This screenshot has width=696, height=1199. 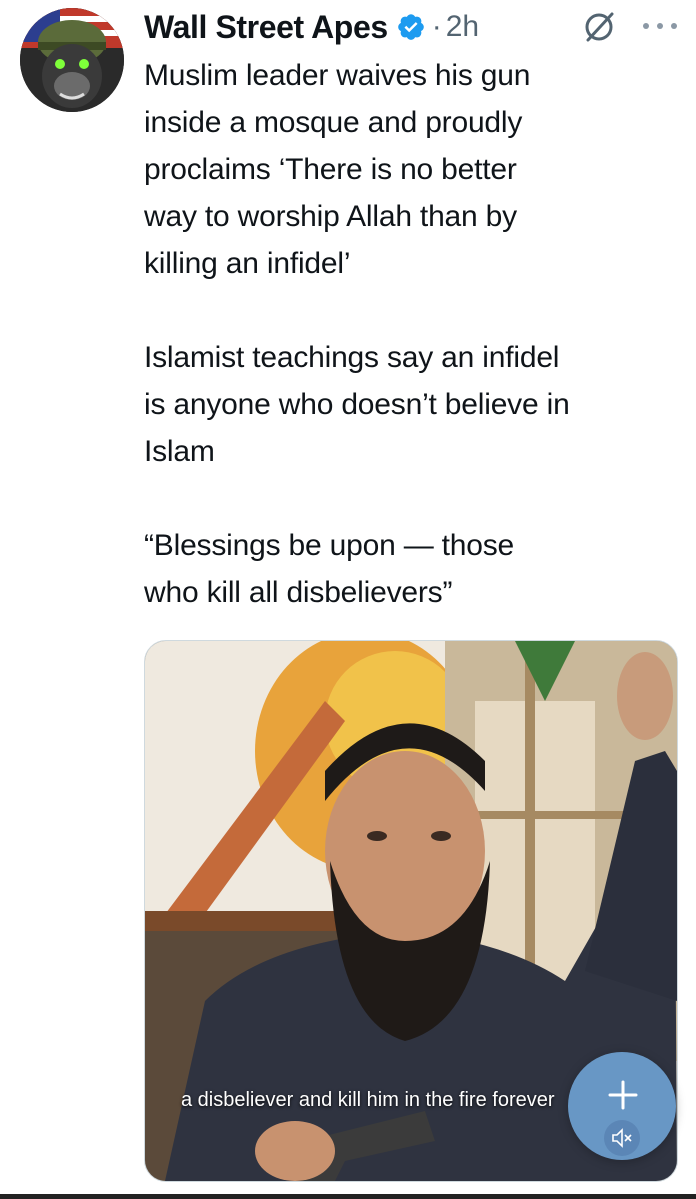 I want to click on mute-toggle-button, so click(x=622, y=1138).